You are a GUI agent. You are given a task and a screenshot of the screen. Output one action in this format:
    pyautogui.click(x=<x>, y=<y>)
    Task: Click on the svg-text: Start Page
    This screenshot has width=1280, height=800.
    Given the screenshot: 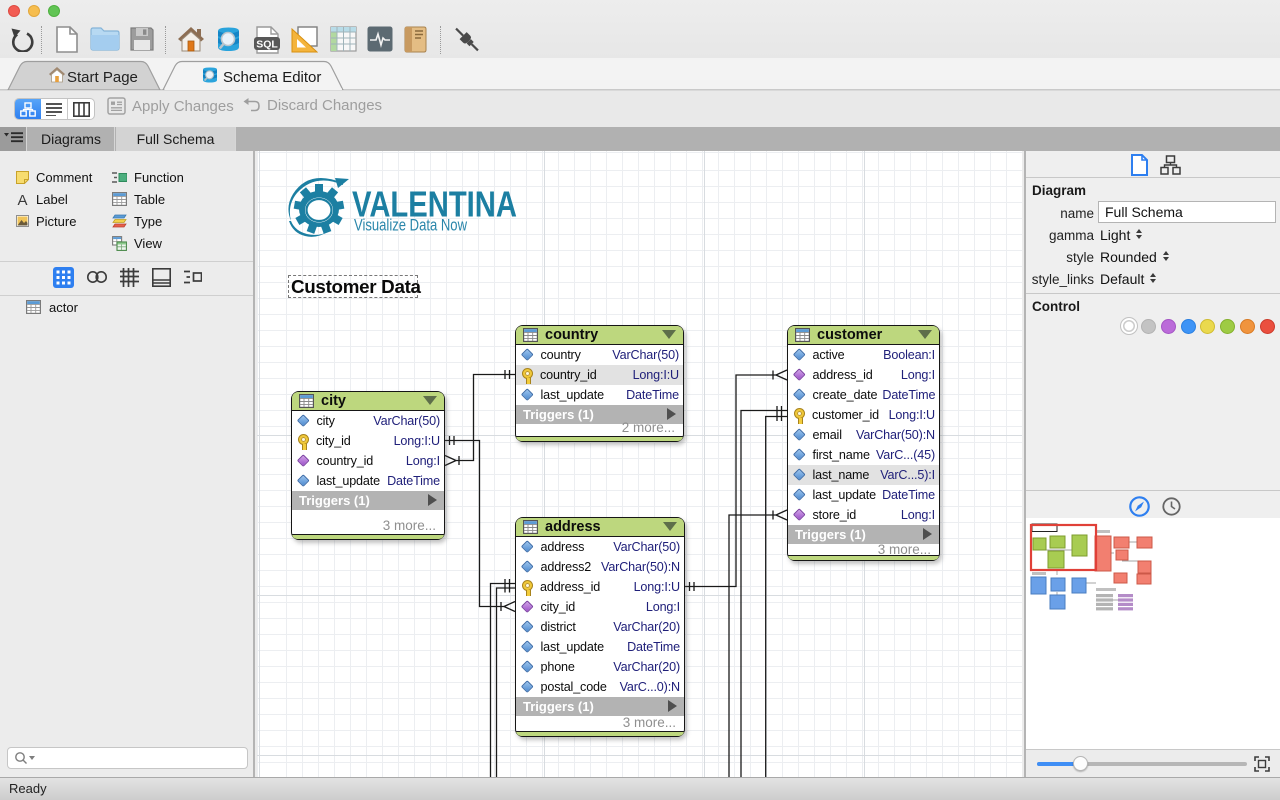 What is the action you would take?
    pyautogui.click(x=102, y=77)
    